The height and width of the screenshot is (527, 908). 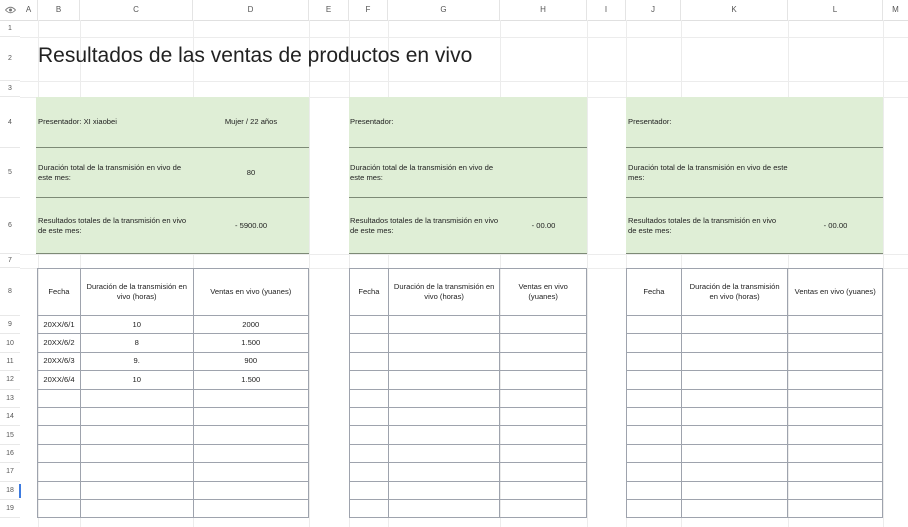 I want to click on row-header-1: 1, so click(x=10, y=28).